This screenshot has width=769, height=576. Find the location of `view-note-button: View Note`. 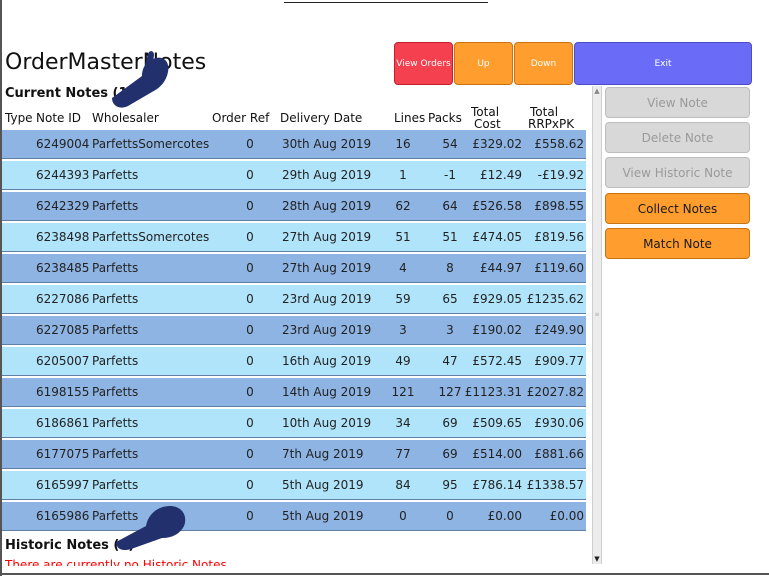

view-note-button: View Note is located at coordinates (677, 102).